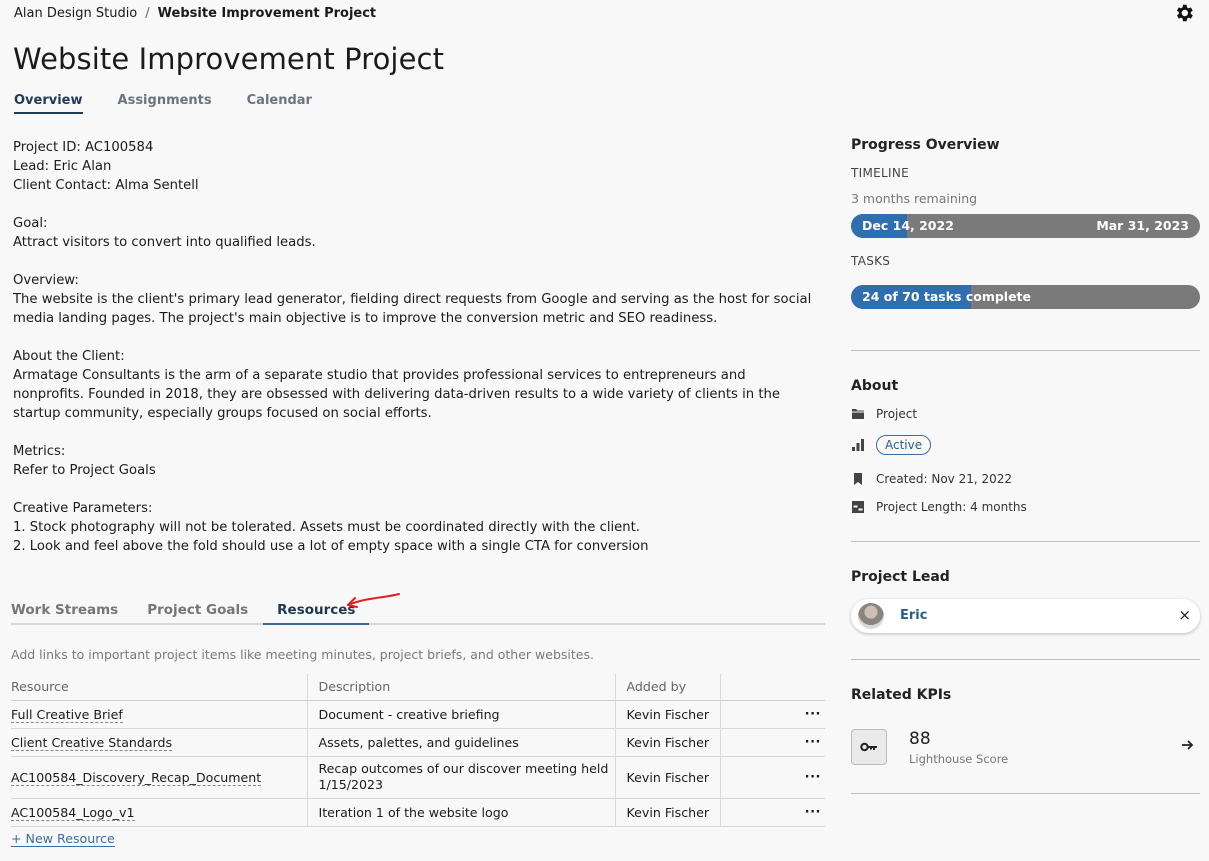 The height and width of the screenshot is (861, 1209). I want to click on related-kpis-title: Related KPIs, so click(901, 695).